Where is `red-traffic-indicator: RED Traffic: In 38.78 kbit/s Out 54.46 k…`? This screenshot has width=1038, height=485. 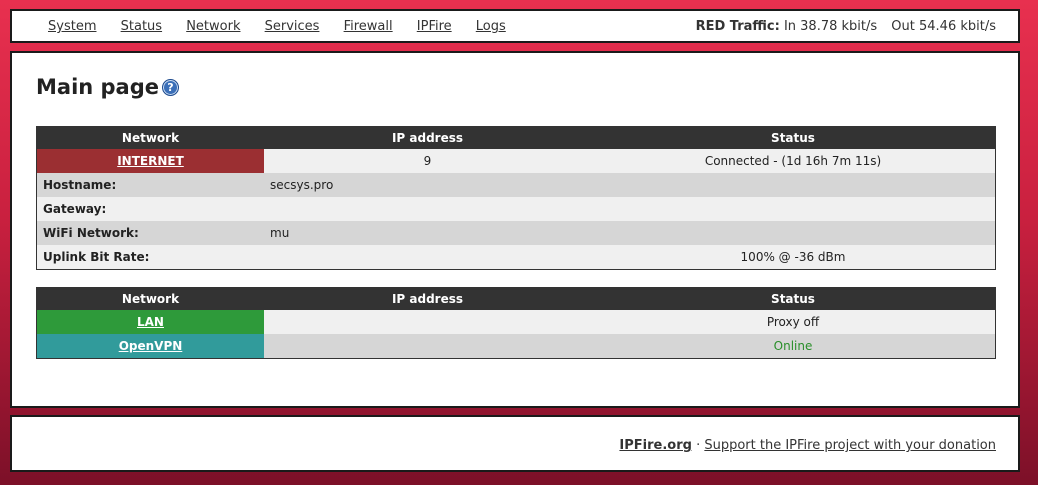 red-traffic-indicator: RED Traffic: In 38.78 kbit/s Out 54.46 k… is located at coordinates (846, 26).